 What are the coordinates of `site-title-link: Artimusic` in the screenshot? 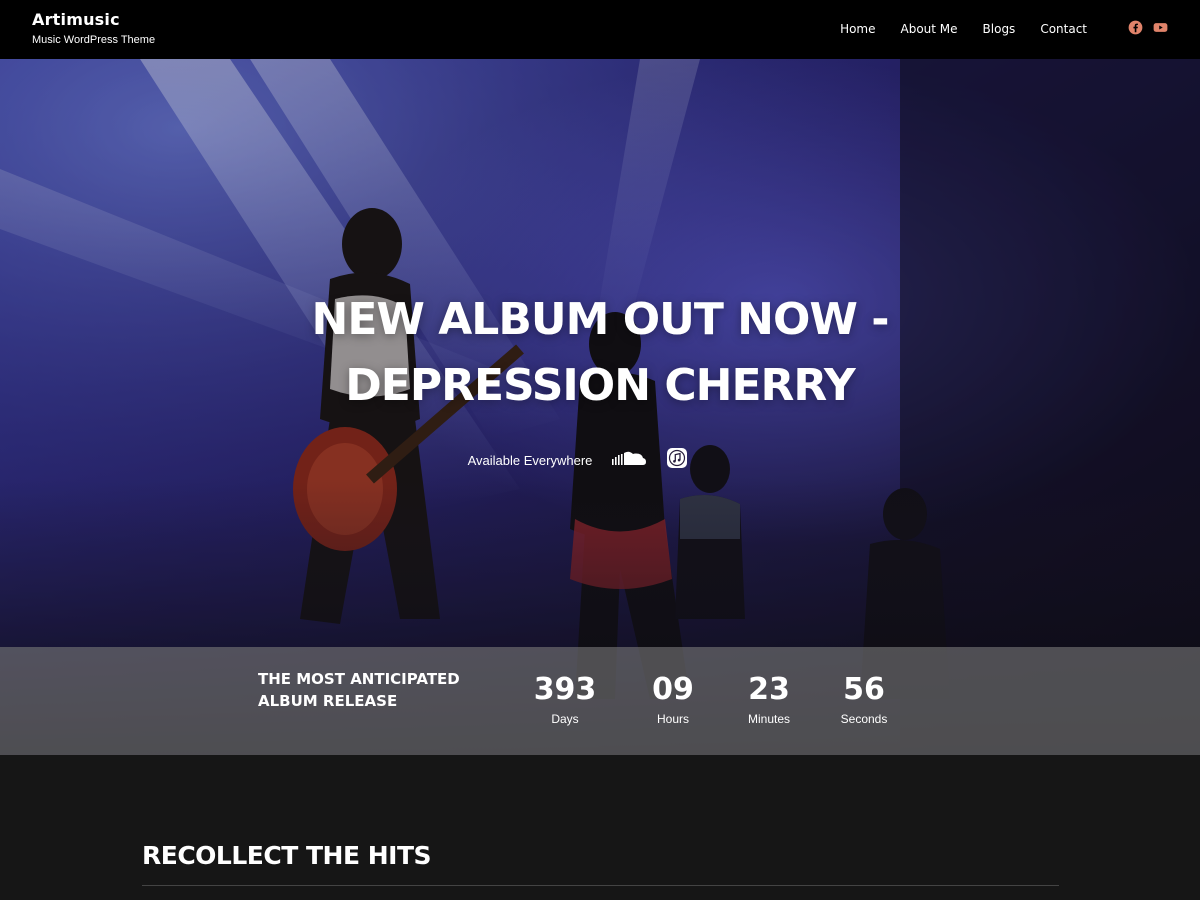 It's located at (93, 19).